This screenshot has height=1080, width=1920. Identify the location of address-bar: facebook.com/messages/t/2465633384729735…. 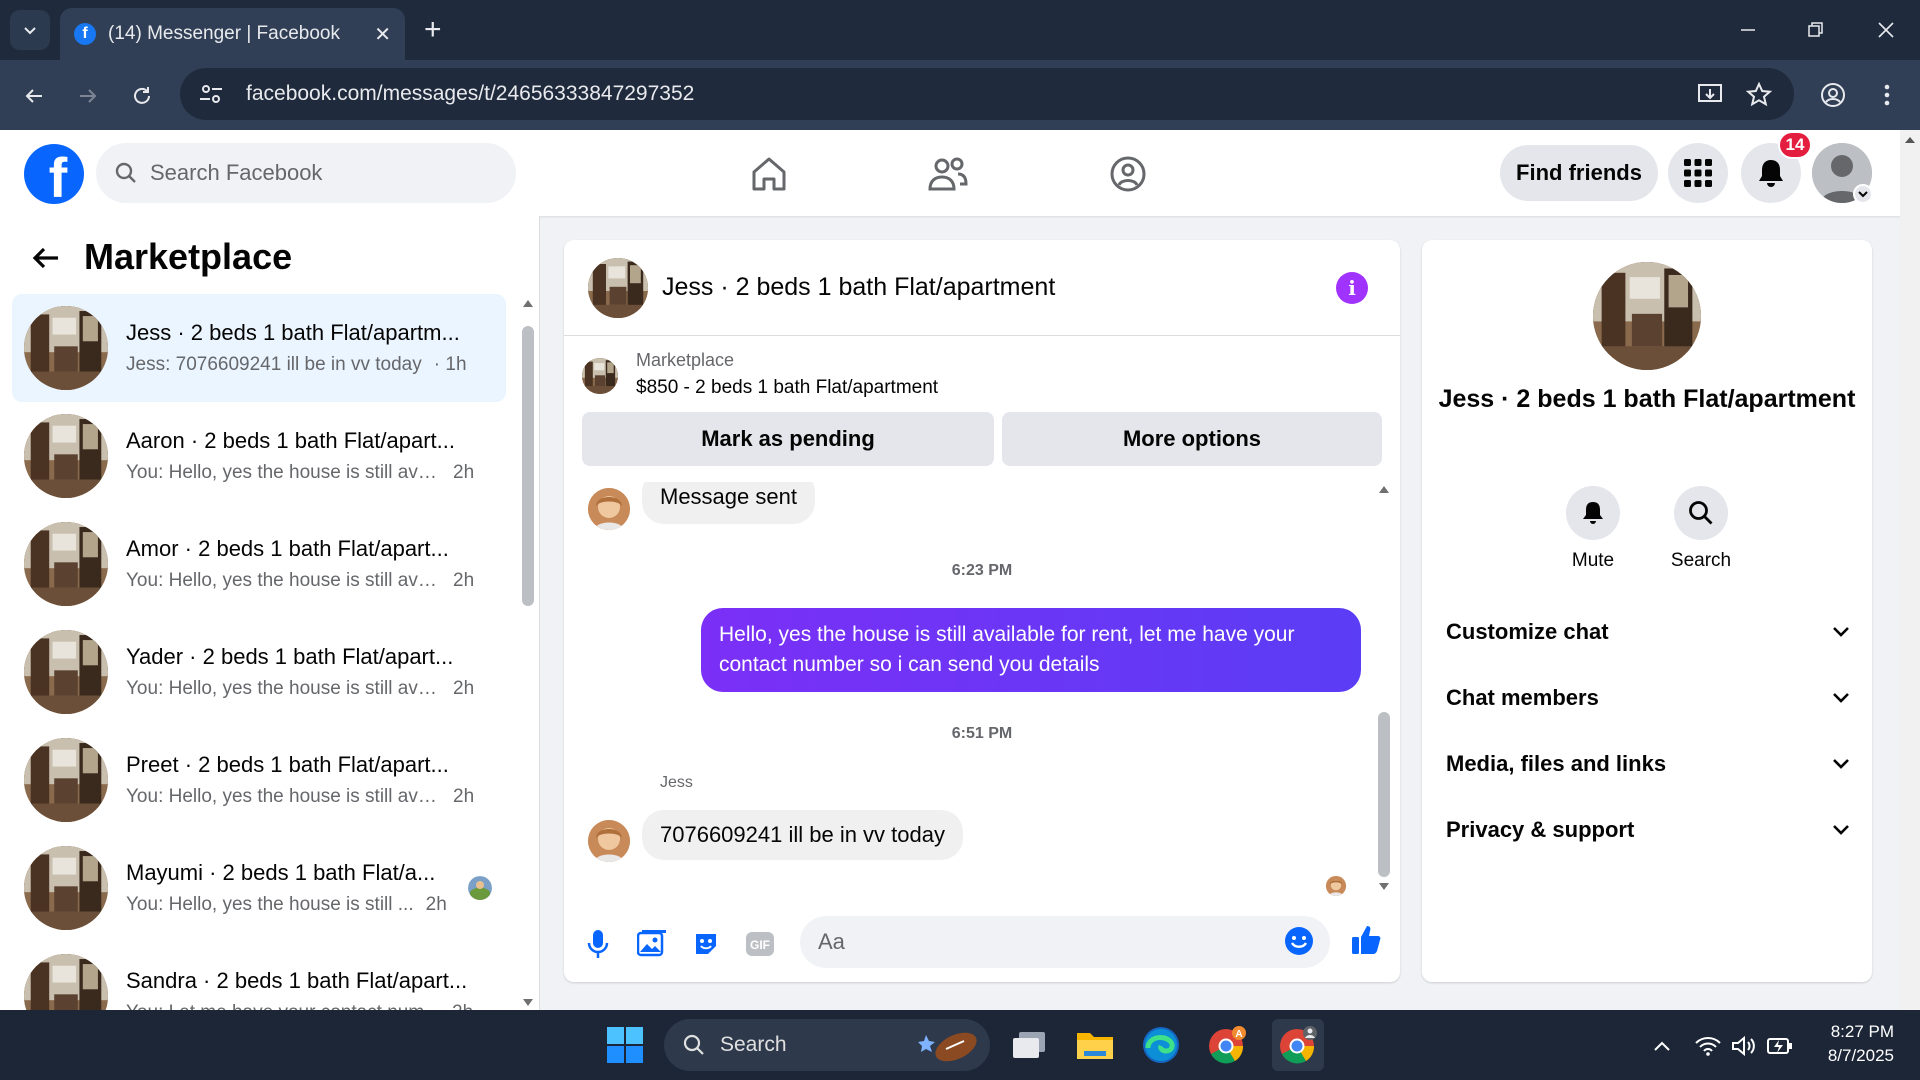
(987, 94).